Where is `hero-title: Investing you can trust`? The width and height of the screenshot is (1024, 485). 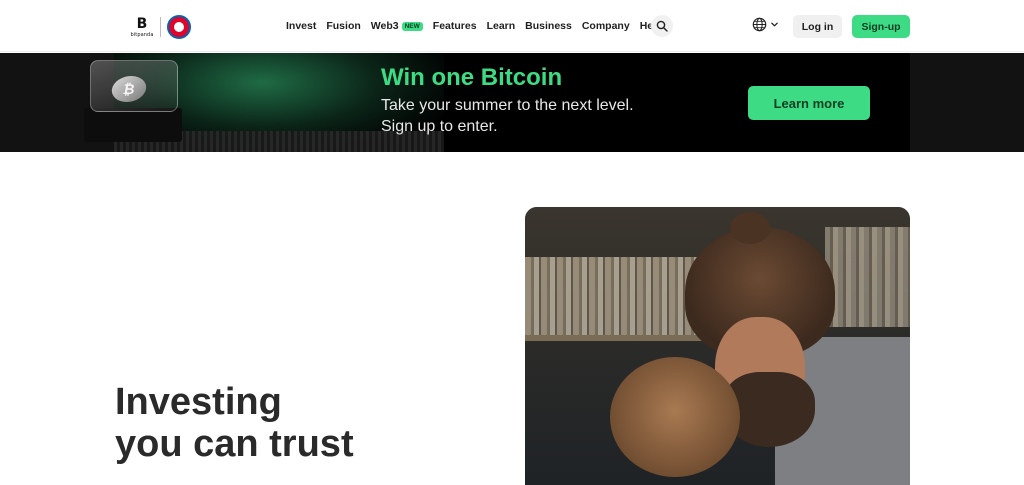 hero-title: Investing you can trust is located at coordinates (234, 423).